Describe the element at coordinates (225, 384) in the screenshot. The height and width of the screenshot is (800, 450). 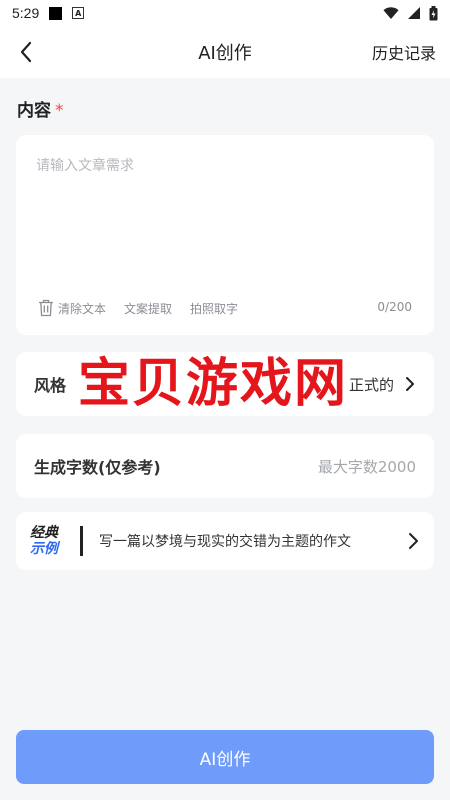
I see `style-selector: 风格 正式的` at that location.